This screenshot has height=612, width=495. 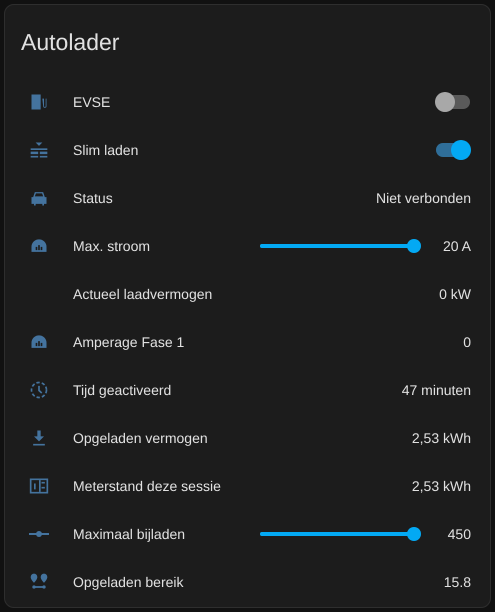 I want to click on row-label: Opgeladen vermogen, so click(x=140, y=438).